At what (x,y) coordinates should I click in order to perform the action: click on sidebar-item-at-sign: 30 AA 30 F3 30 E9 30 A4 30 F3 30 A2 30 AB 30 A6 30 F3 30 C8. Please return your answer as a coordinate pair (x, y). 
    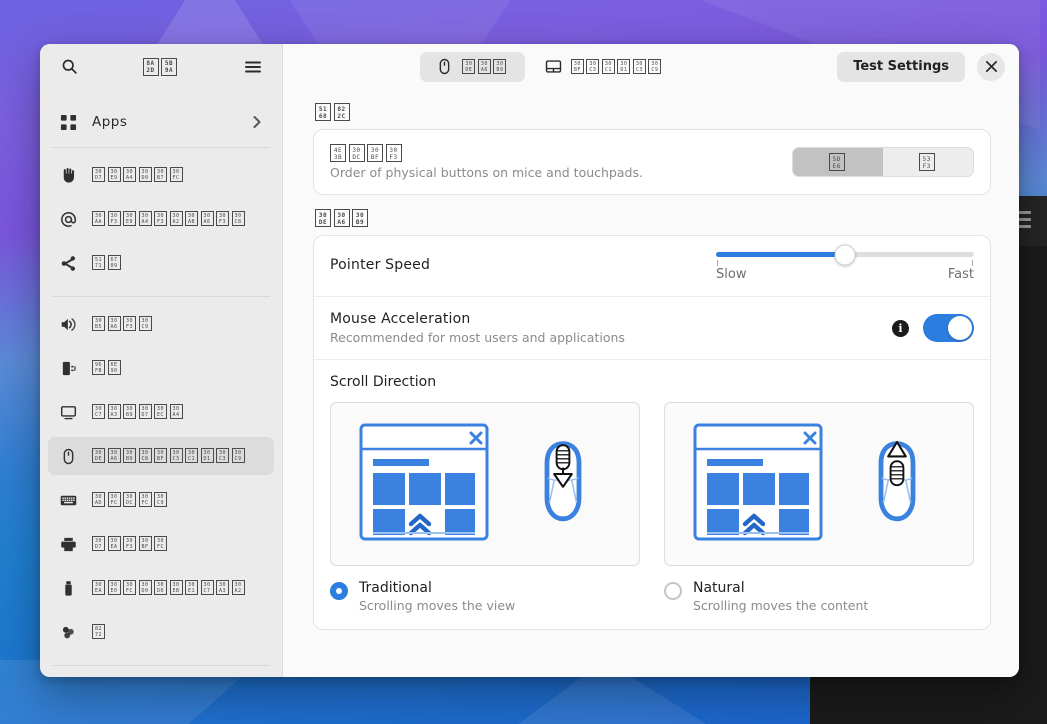
    Looking at the image, I should click on (161, 219).